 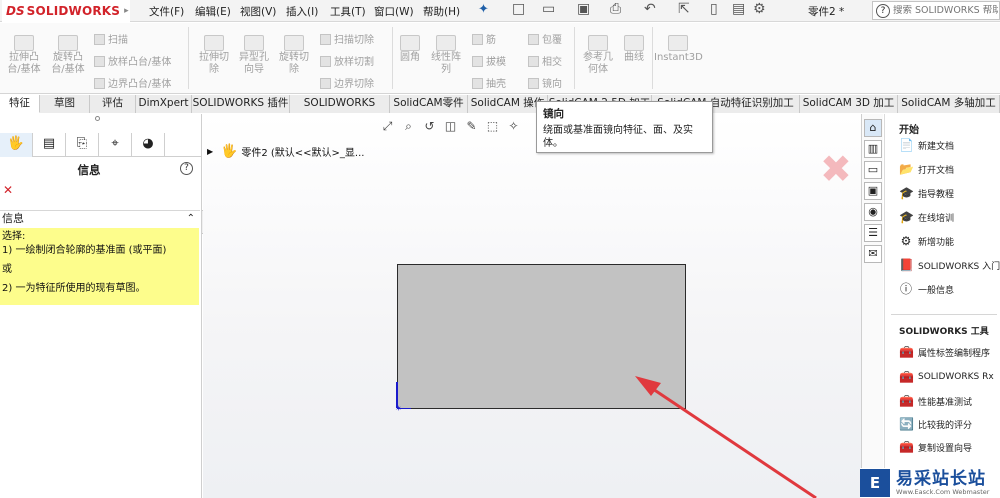 I want to click on new-document-icon: □, so click(x=518, y=9).